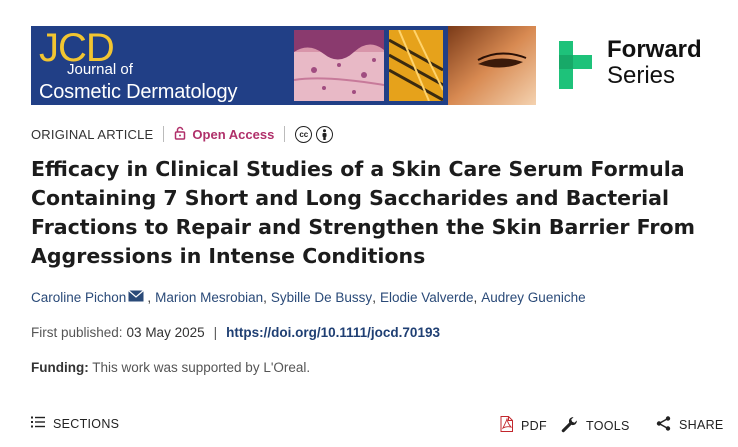  I want to click on author-link: Audrey Gueniche, so click(533, 297).